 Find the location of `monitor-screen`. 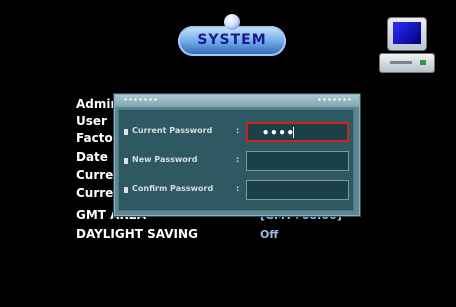

monitor-screen is located at coordinates (407, 33).